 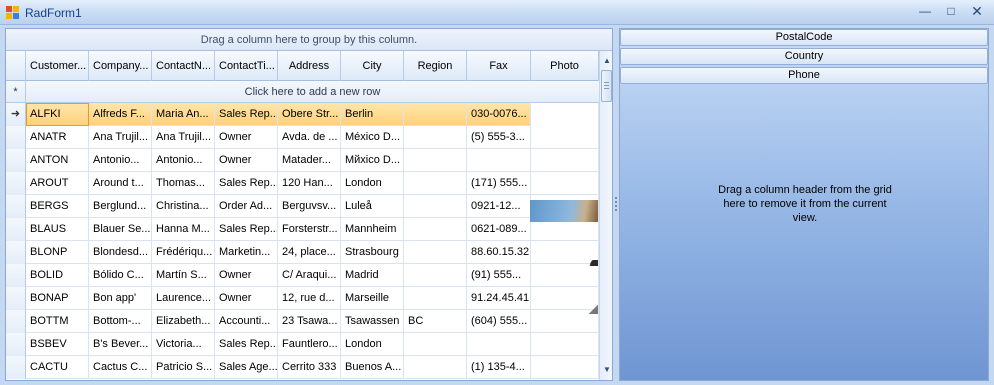 I want to click on cell-customer-id: ANTON, so click(x=57, y=160).